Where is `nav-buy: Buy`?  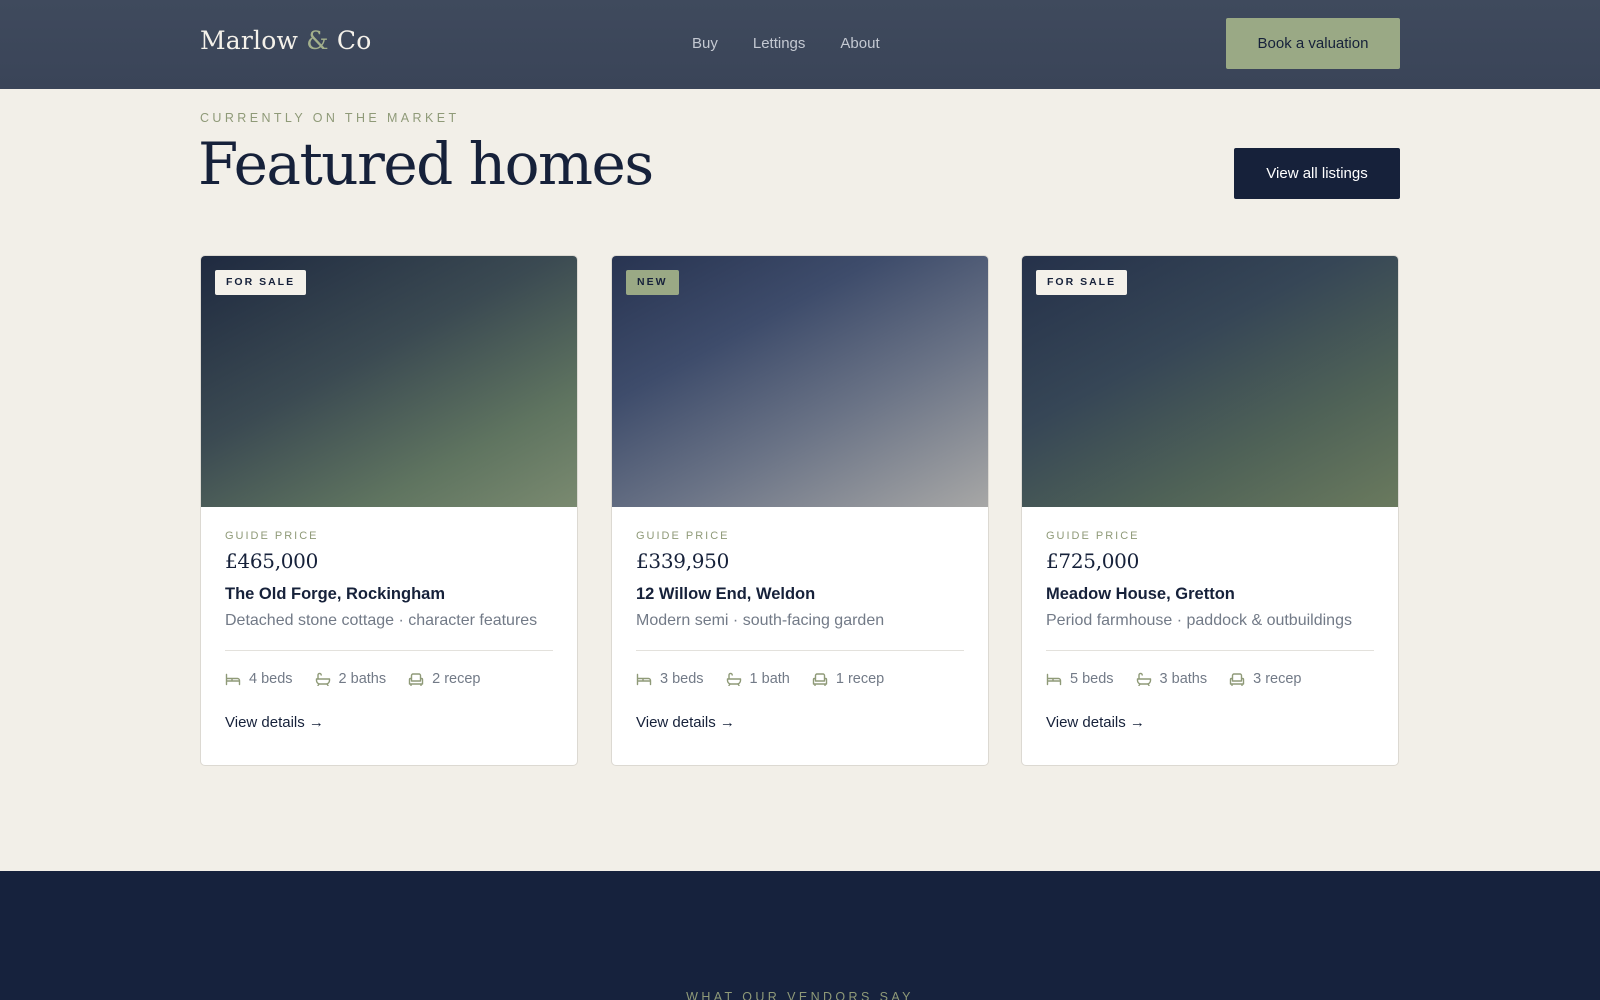 nav-buy: Buy is located at coordinates (705, 43).